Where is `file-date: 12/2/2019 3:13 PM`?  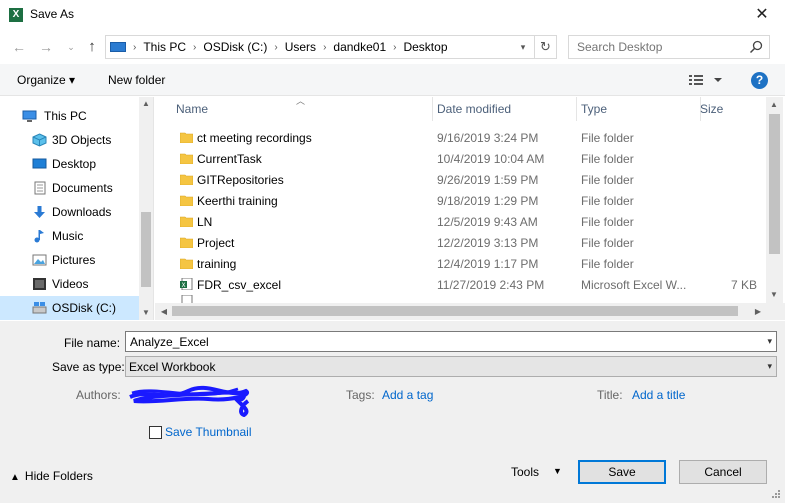
file-date: 12/2/2019 3:13 PM is located at coordinates (488, 243).